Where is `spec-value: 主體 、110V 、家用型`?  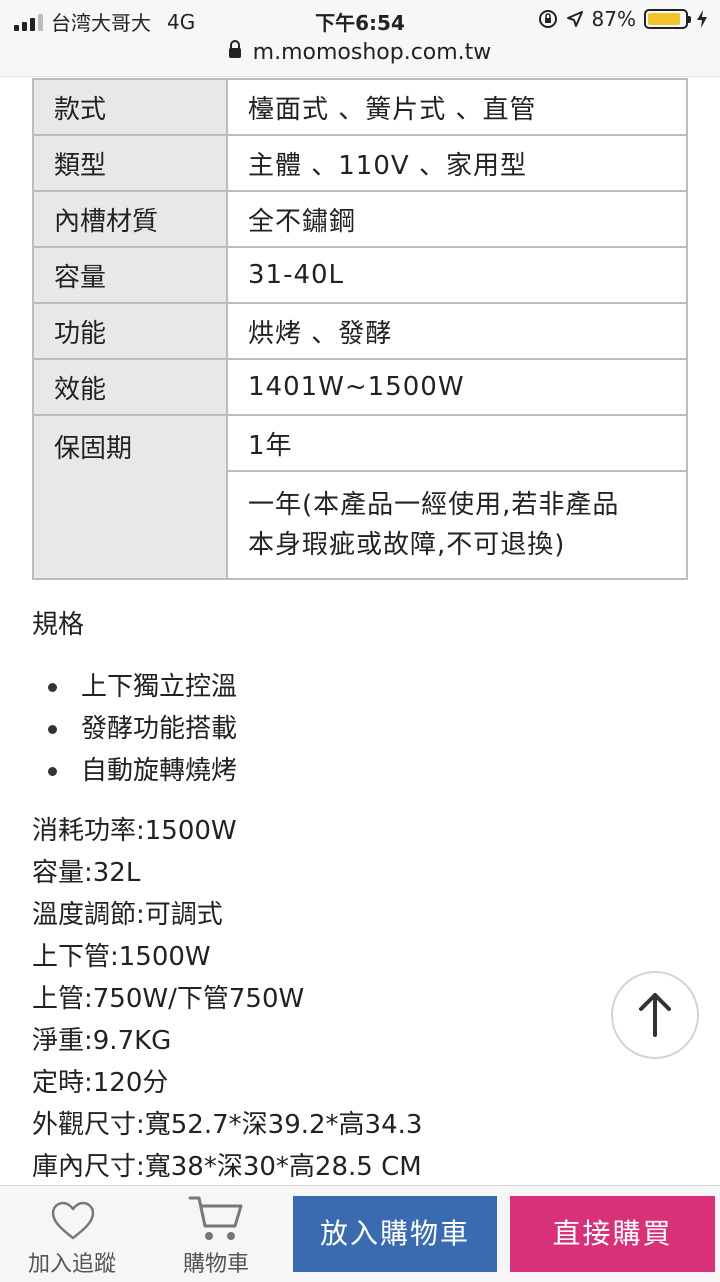
spec-value: 主體 、110V 、家用型 is located at coordinates (457, 163).